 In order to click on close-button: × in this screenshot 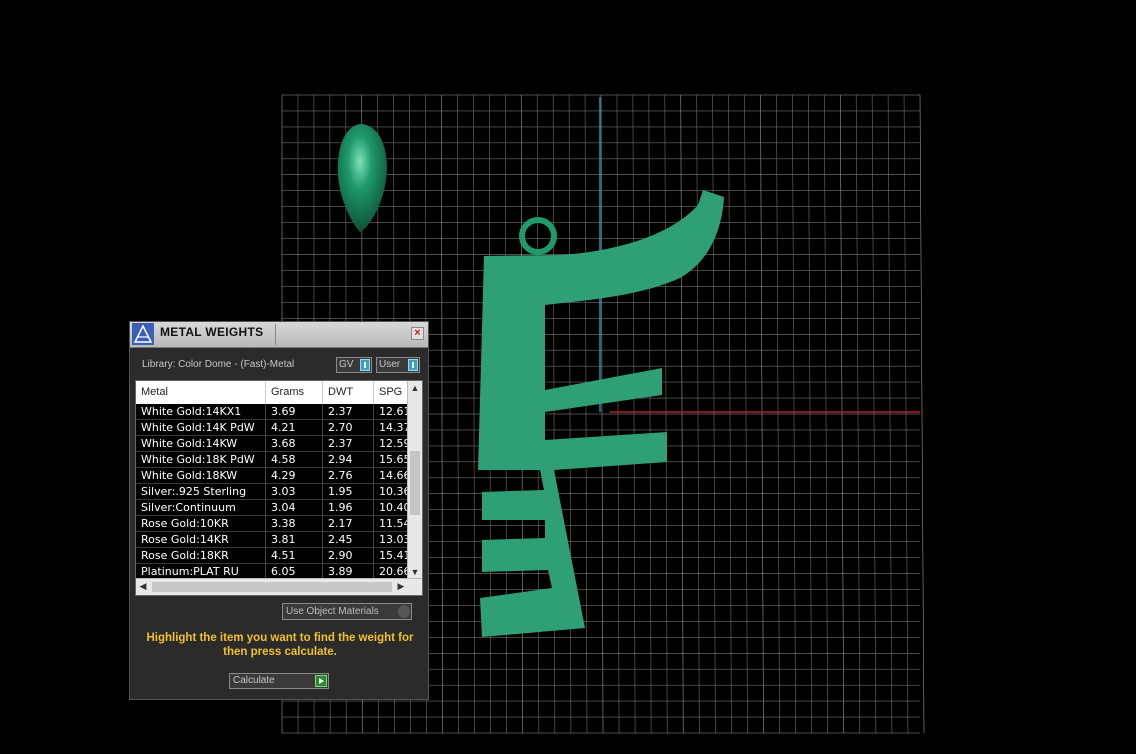, I will do `click(417, 333)`.